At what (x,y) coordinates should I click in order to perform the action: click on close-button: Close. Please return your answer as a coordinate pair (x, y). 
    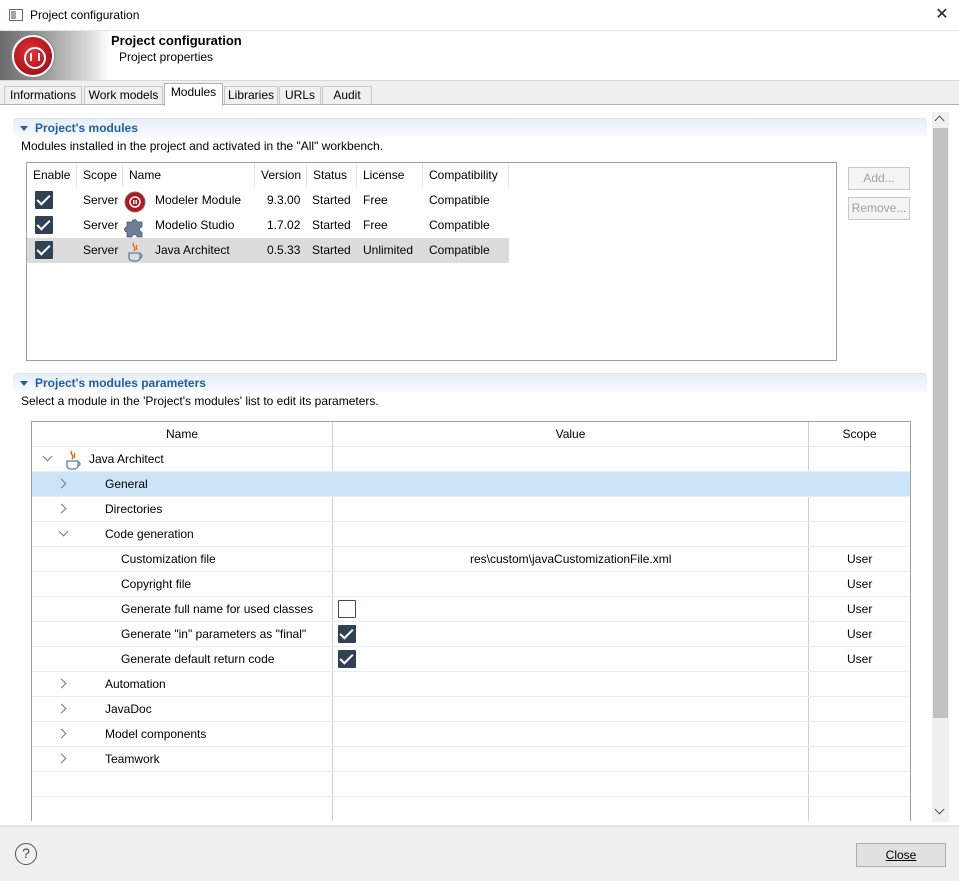
    Looking at the image, I should click on (901, 855).